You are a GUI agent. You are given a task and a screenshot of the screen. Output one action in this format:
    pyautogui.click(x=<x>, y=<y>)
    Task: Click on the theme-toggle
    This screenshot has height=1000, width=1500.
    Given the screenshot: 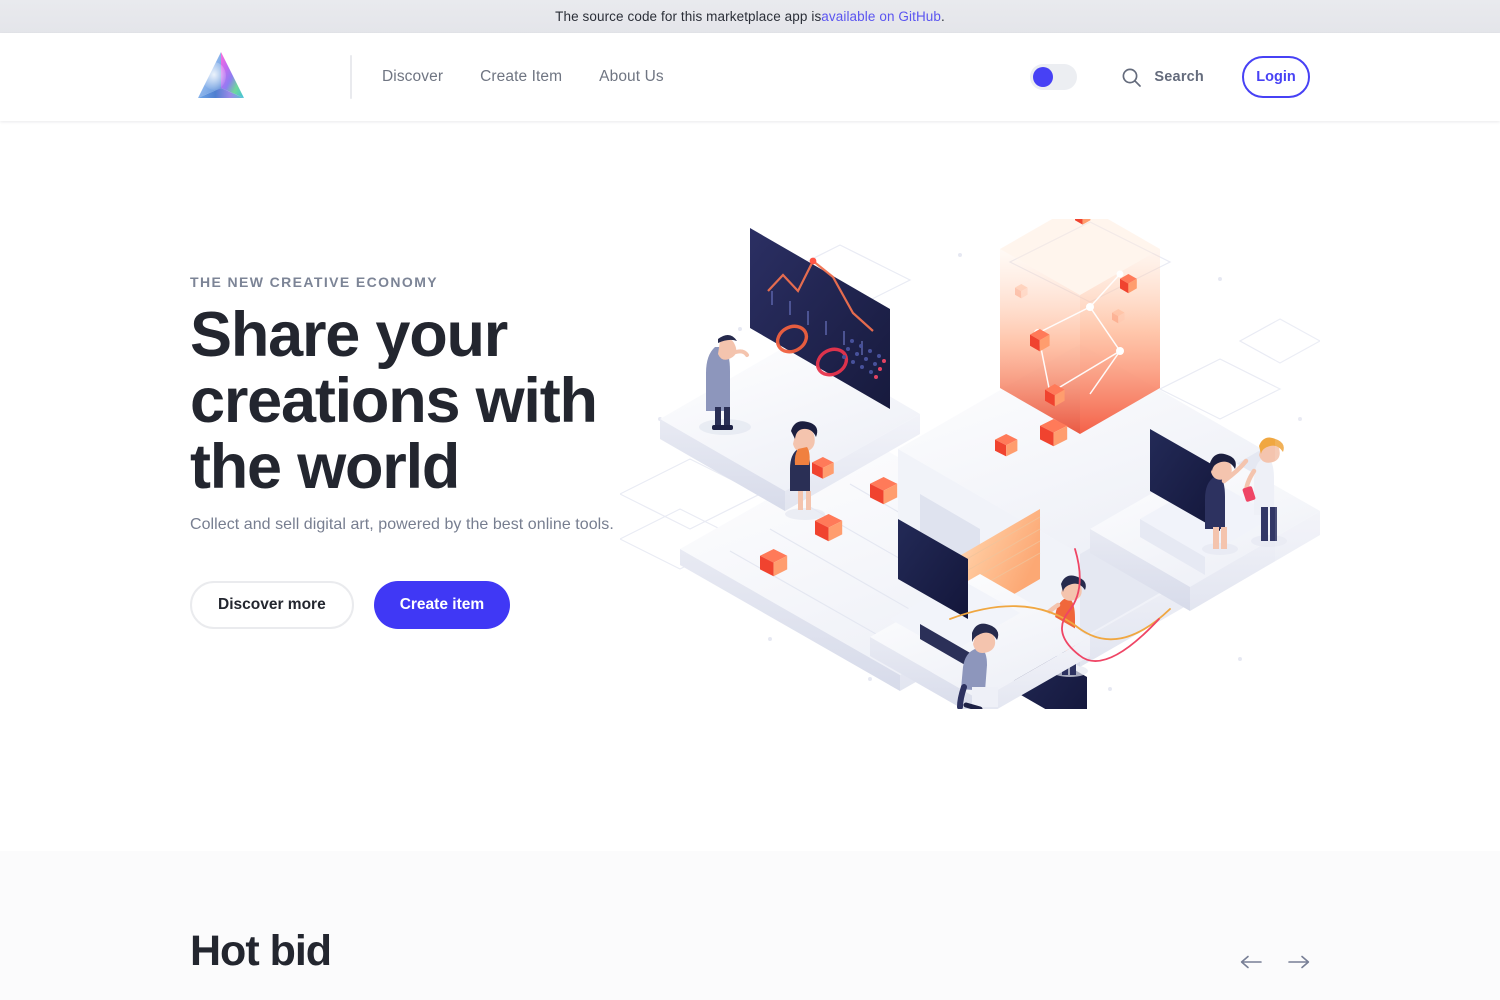 What is the action you would take?
    pyautogui.click(x=1054, y=77)
    